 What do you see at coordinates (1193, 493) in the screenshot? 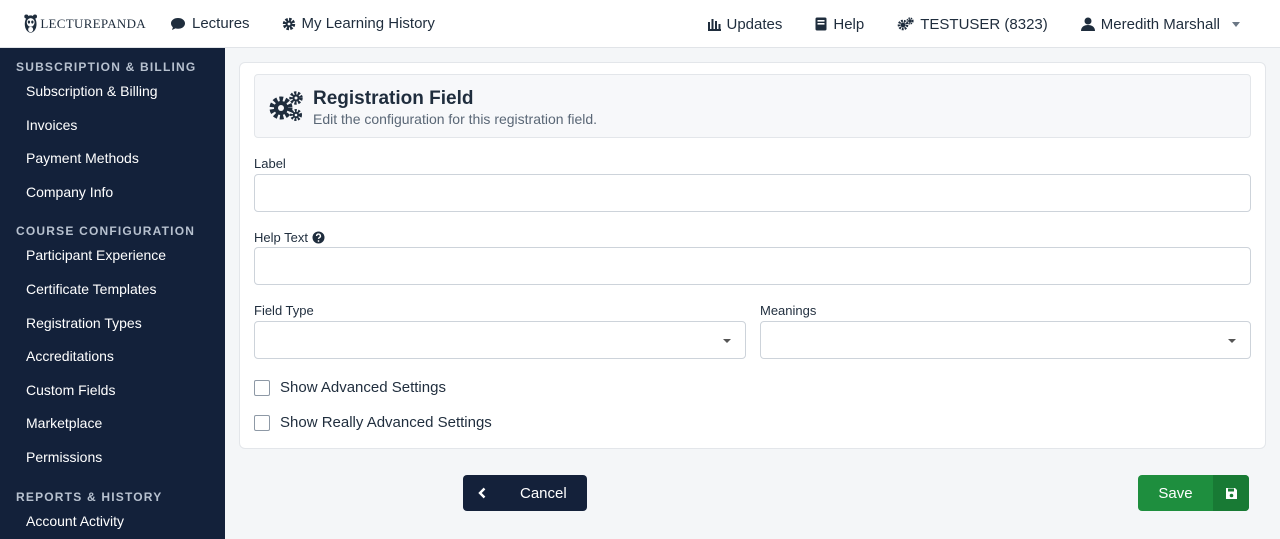
I see `save-button: Save` at bounding box center [1193, 493].